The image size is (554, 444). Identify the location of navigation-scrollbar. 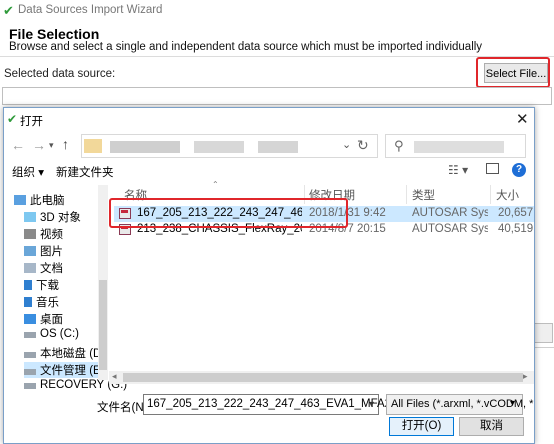
(103, 282).